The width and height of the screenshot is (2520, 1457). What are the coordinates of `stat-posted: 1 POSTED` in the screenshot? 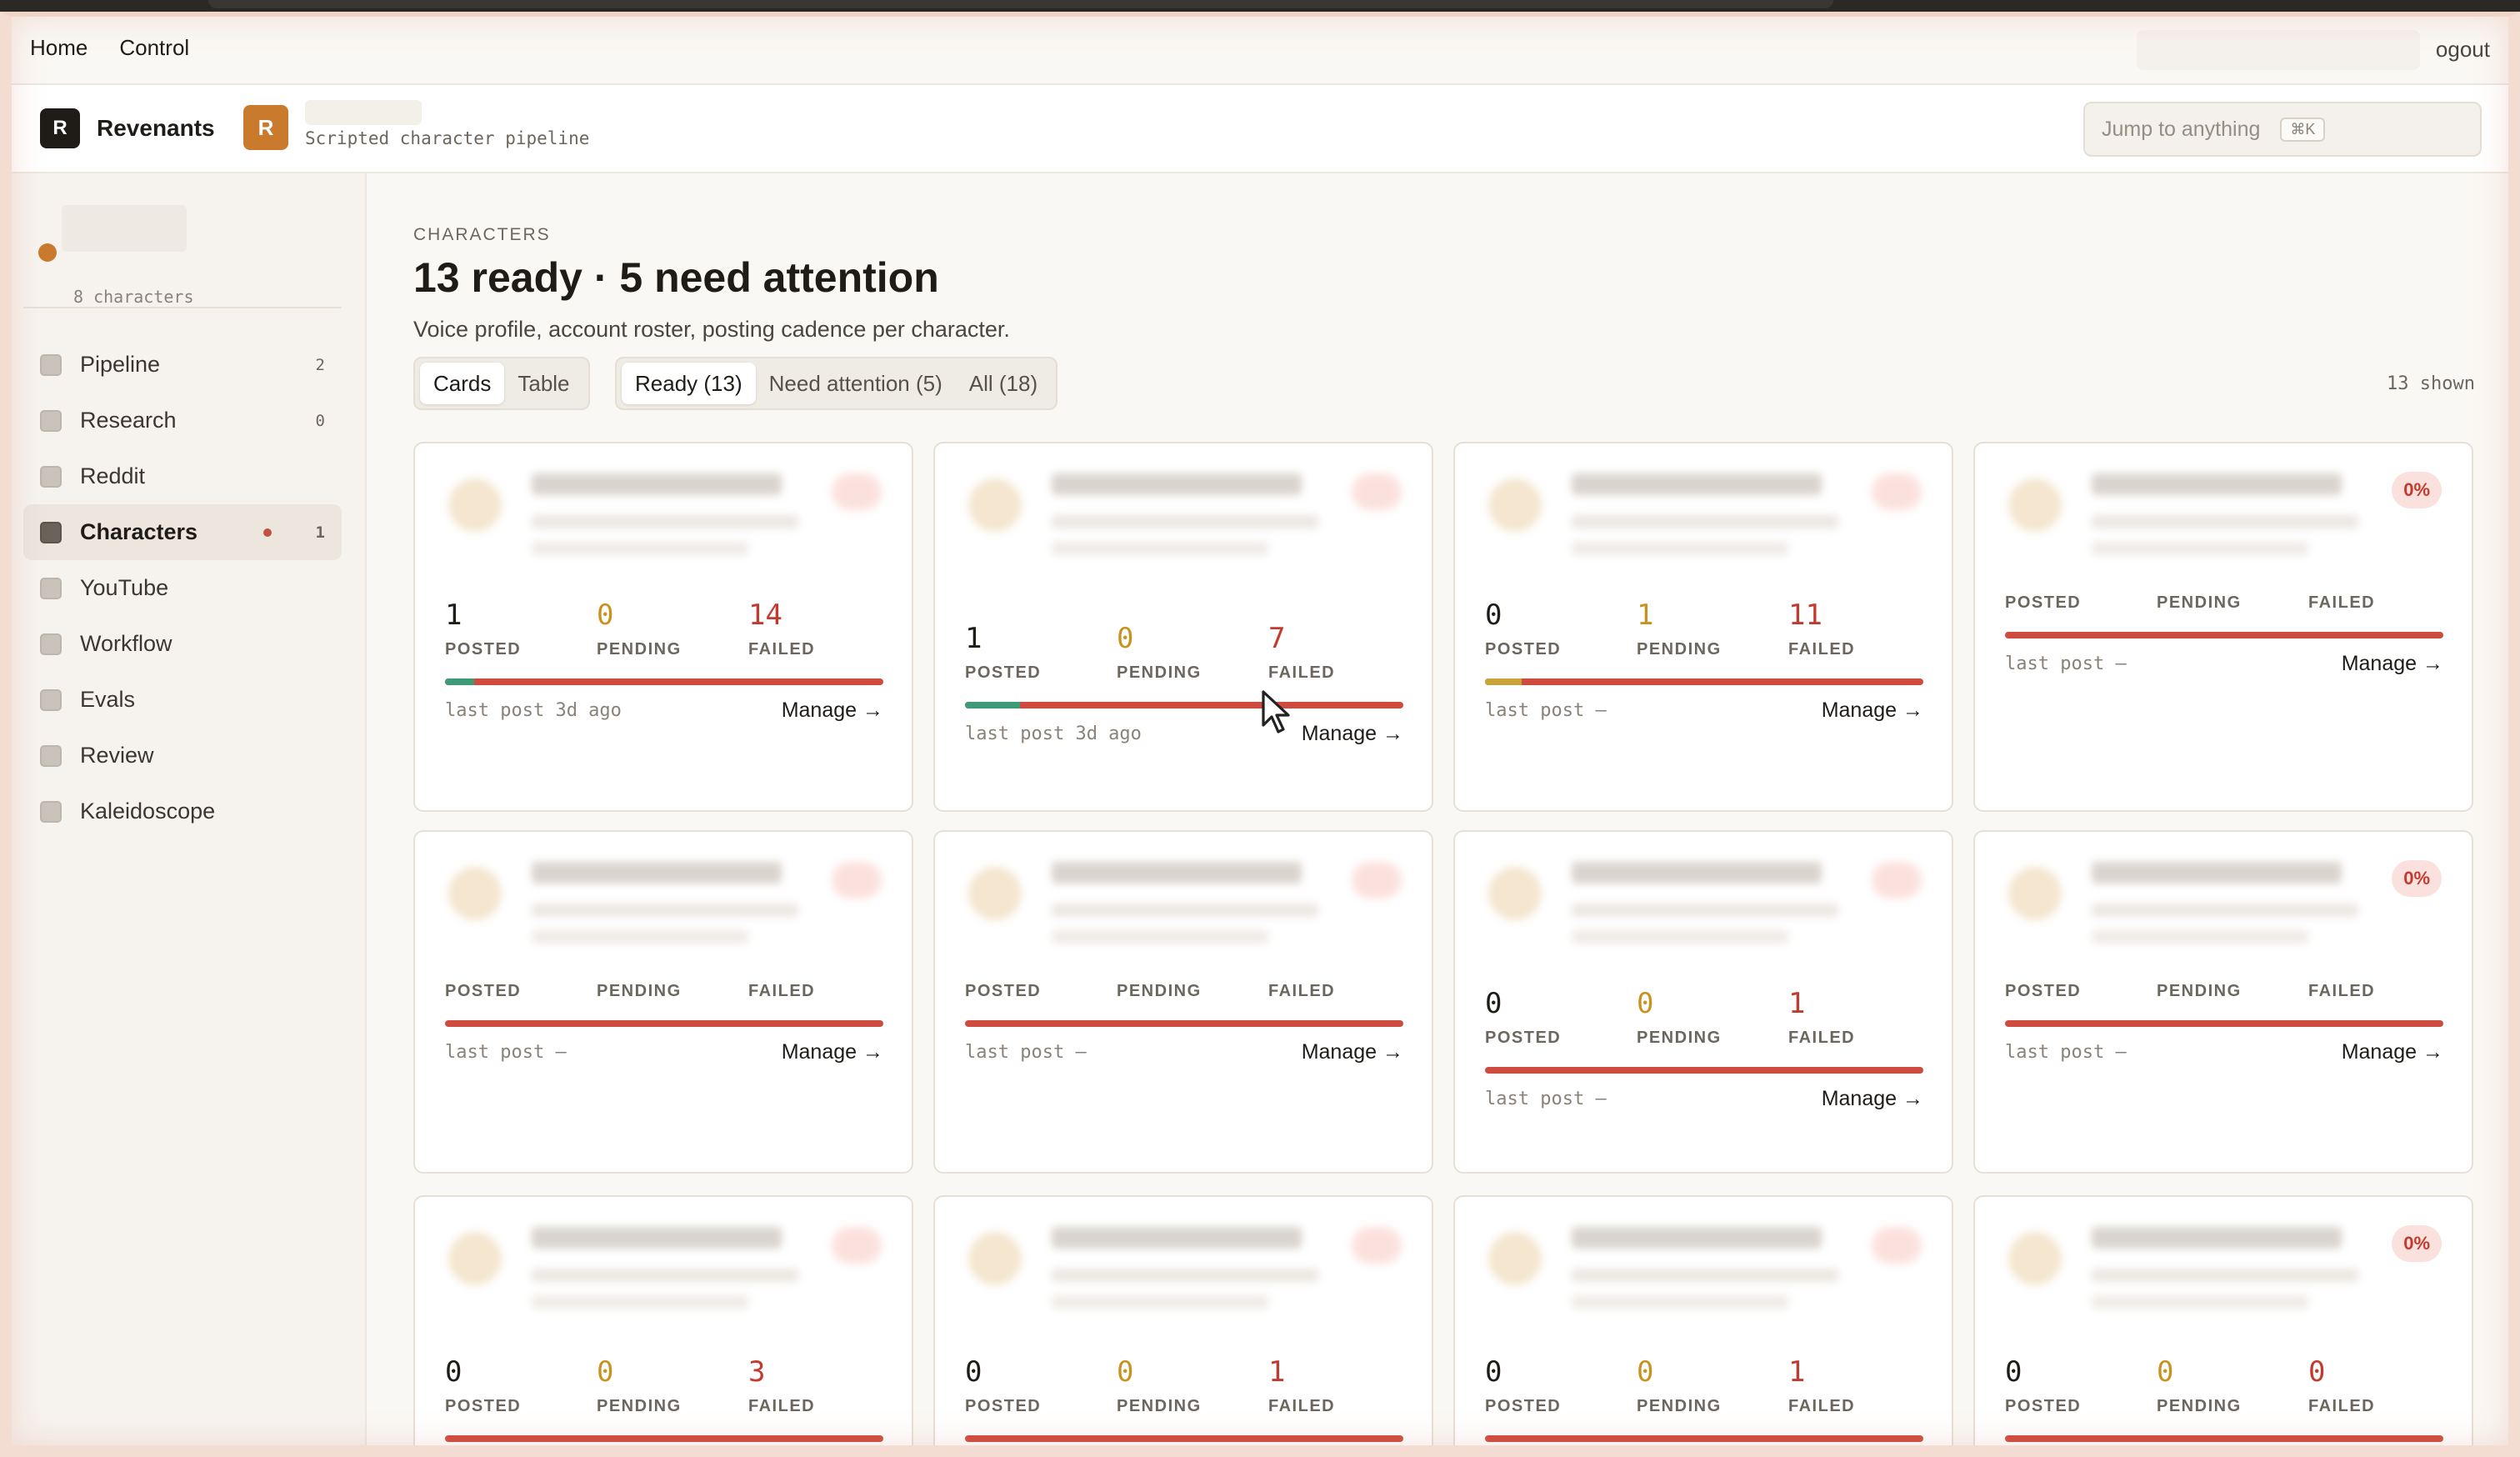 It's located at (521, 628).